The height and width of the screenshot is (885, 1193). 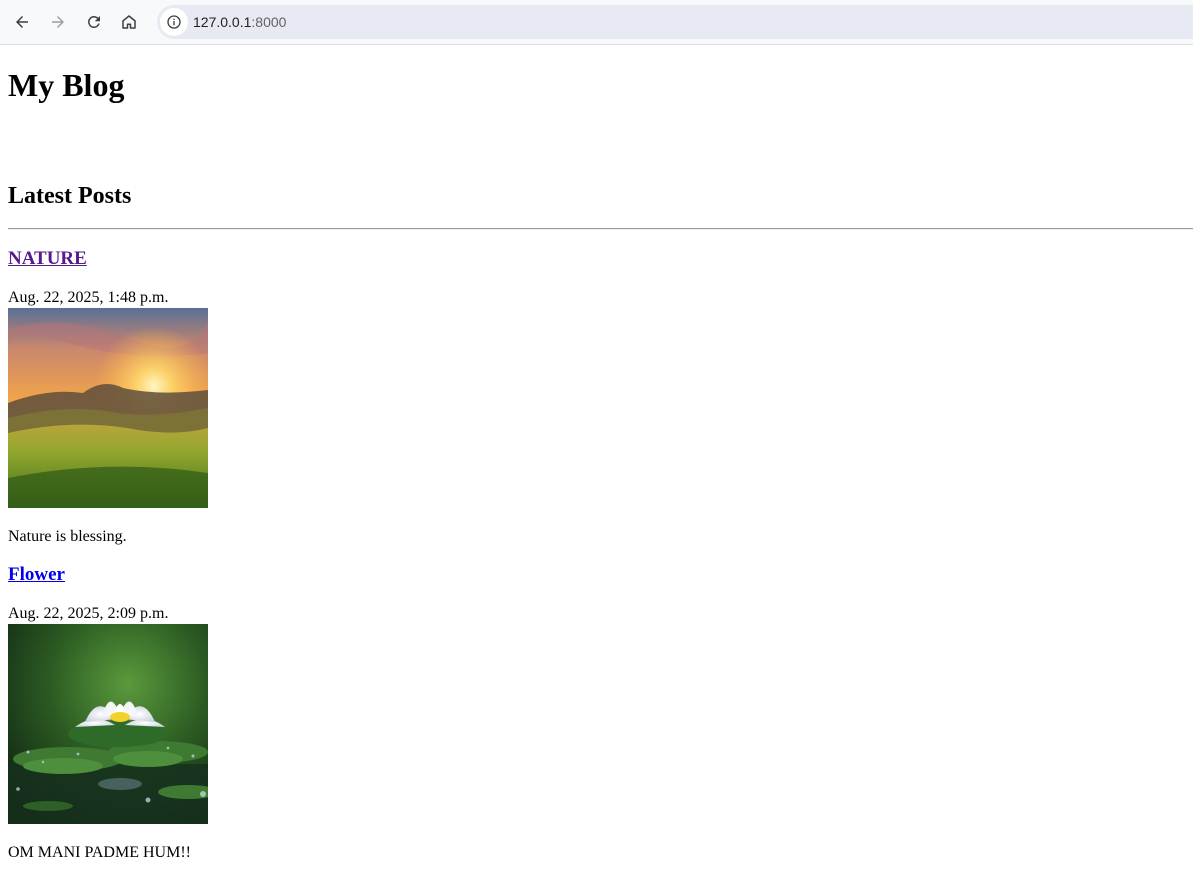 What do you see at coordinates (108, 408) in the screenshot?
I see `post-image-sunset-meadow` at bounding box center [108, 408].